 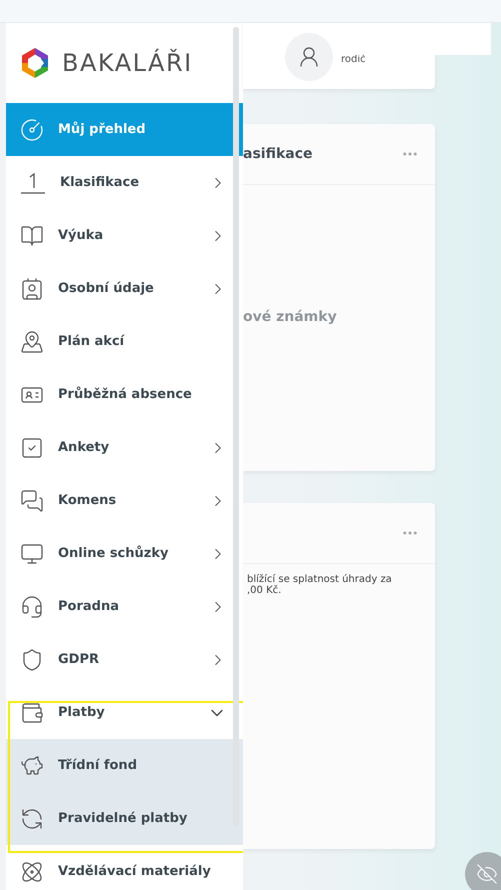 What do you see at coordinates (32, 872) in the screenshot?
I see `atom-icon` at bounding box center [32, 872].